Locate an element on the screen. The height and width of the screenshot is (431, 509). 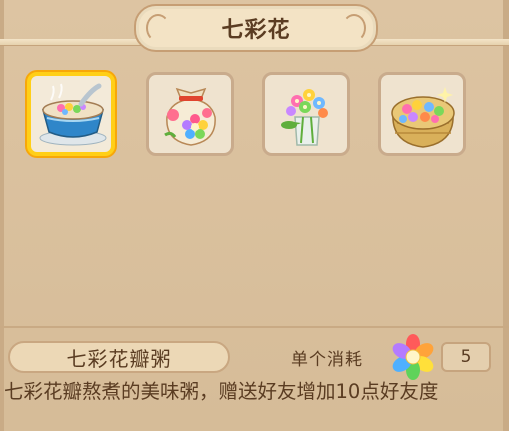
item-name-pill: 七彩花瓣粥 is located at coordinates (119, 357).